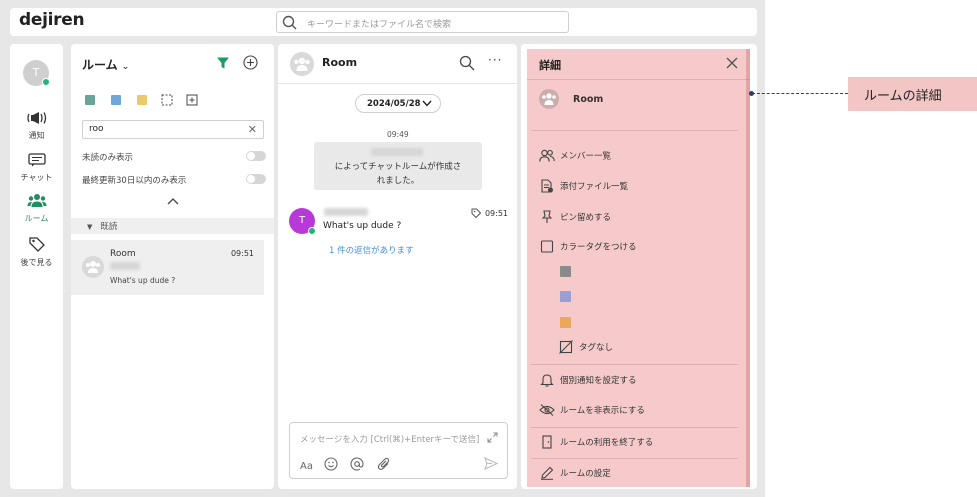 This screenshot has width=977, height=497. Describe the element at coordinates (362, 226) in the screenshot. I see `message-text: What's up dude ?` at that location.